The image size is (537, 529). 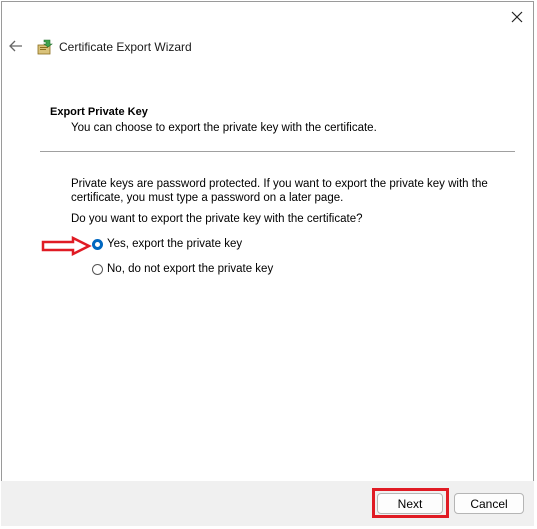 I want to click on certificate-icon, so click(x=45, y=47).